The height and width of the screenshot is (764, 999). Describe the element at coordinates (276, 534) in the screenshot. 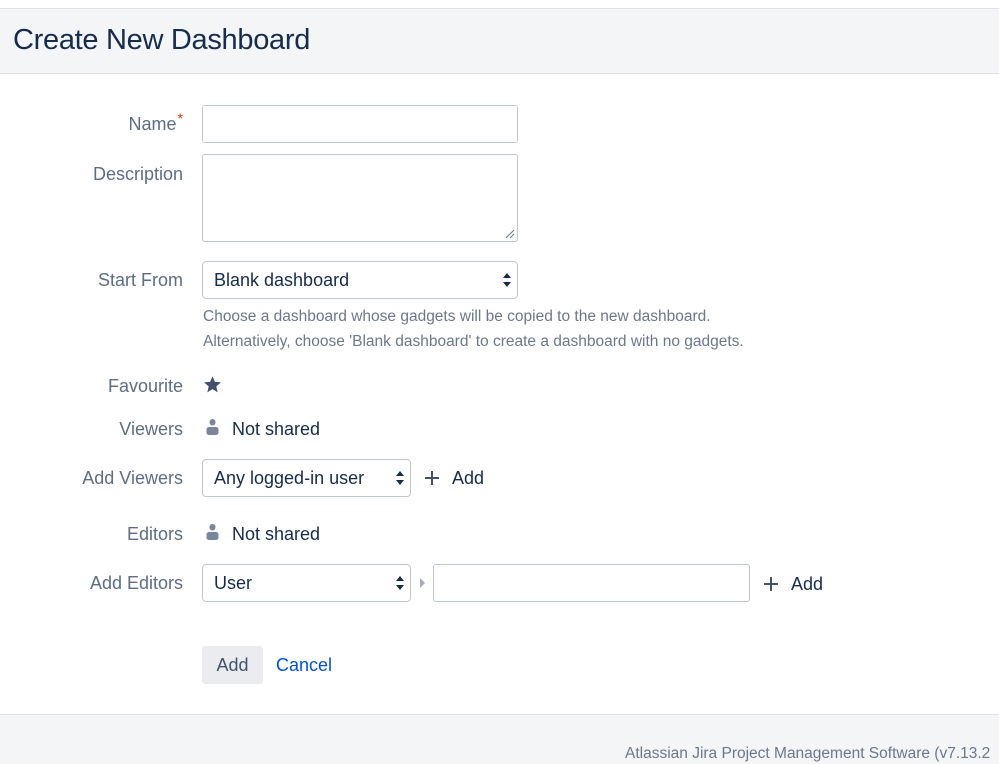

I see `editors-value: Not shared` at that location.